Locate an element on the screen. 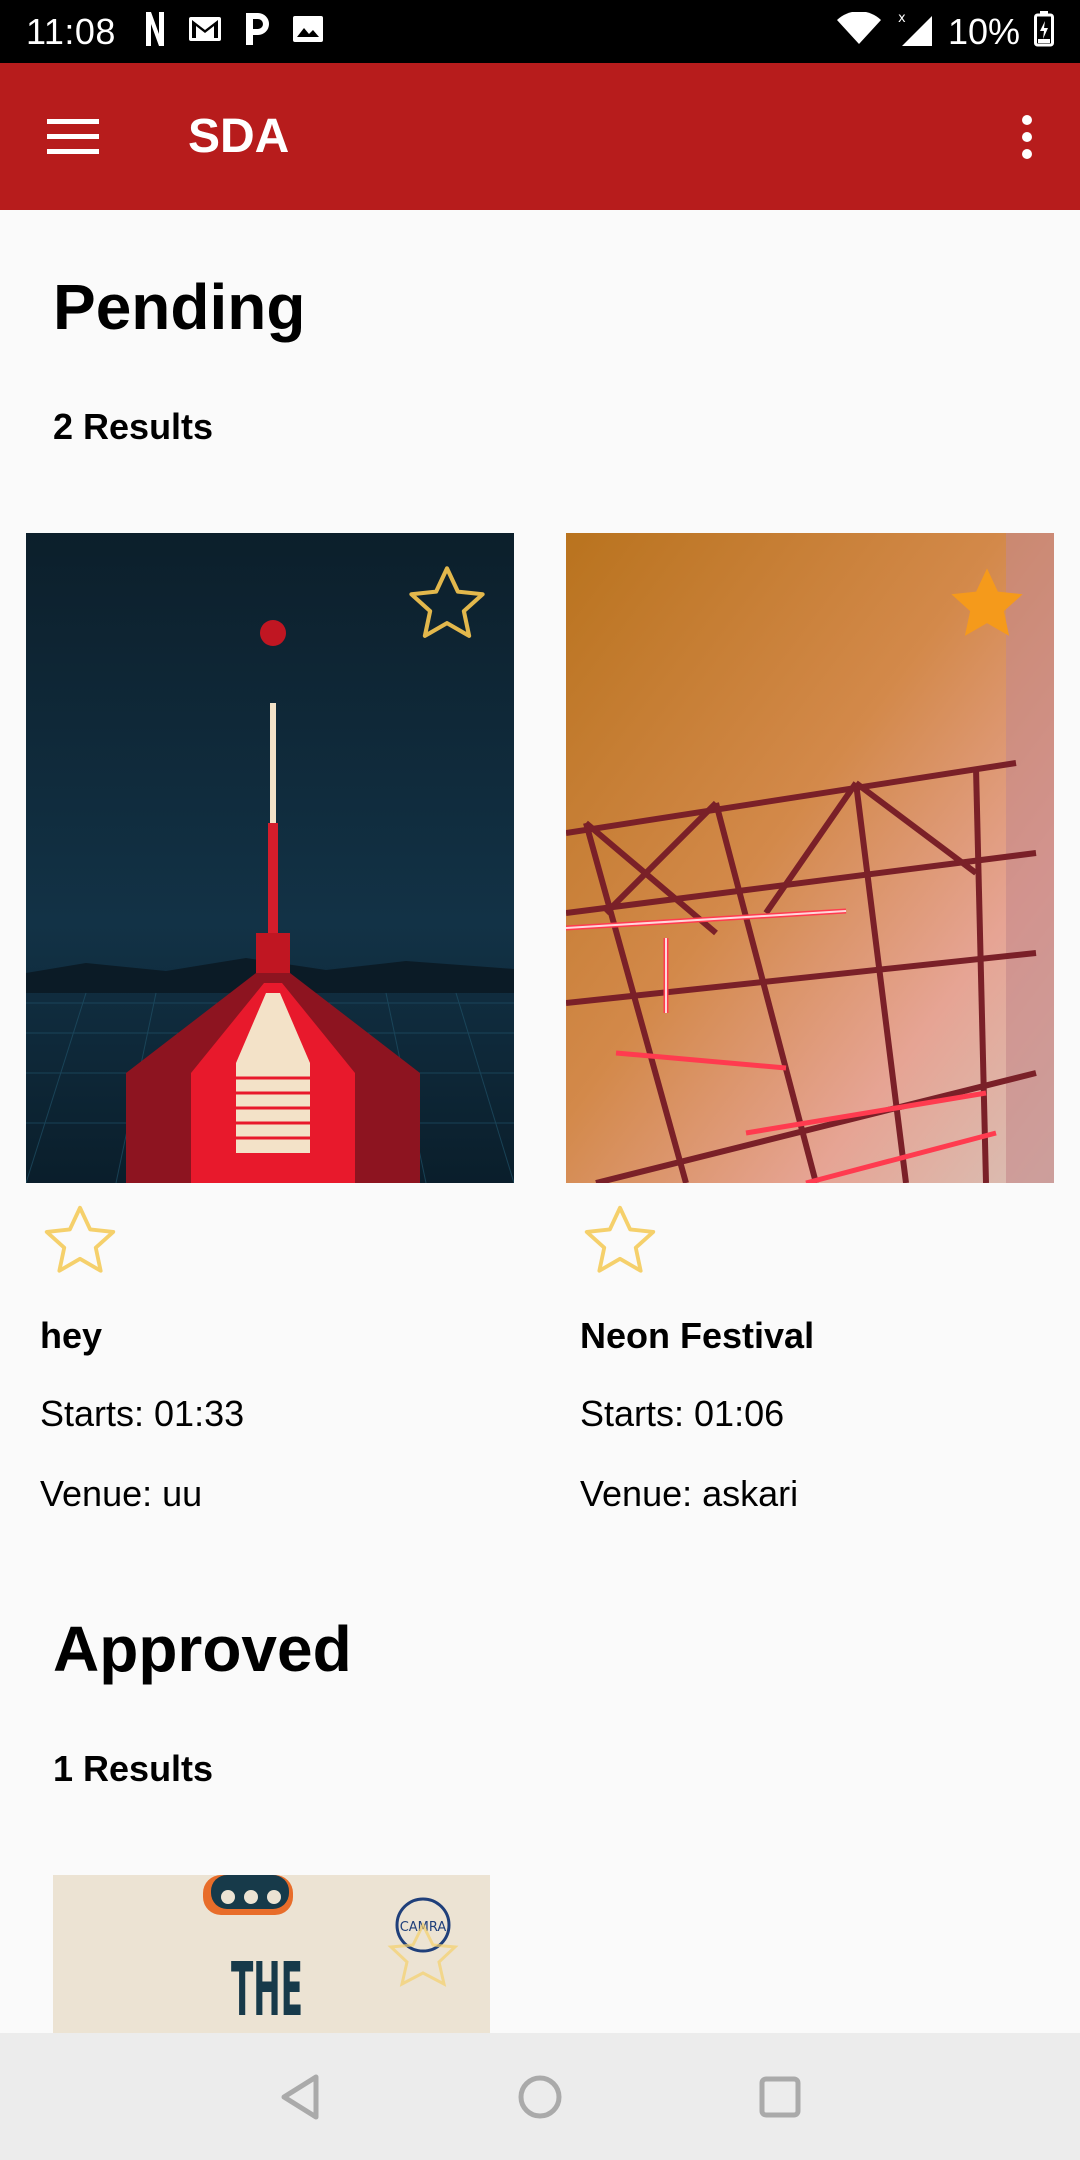 This screenshot has width=1080, height=2160. more-options-button is located at coordinates (1027, 137).